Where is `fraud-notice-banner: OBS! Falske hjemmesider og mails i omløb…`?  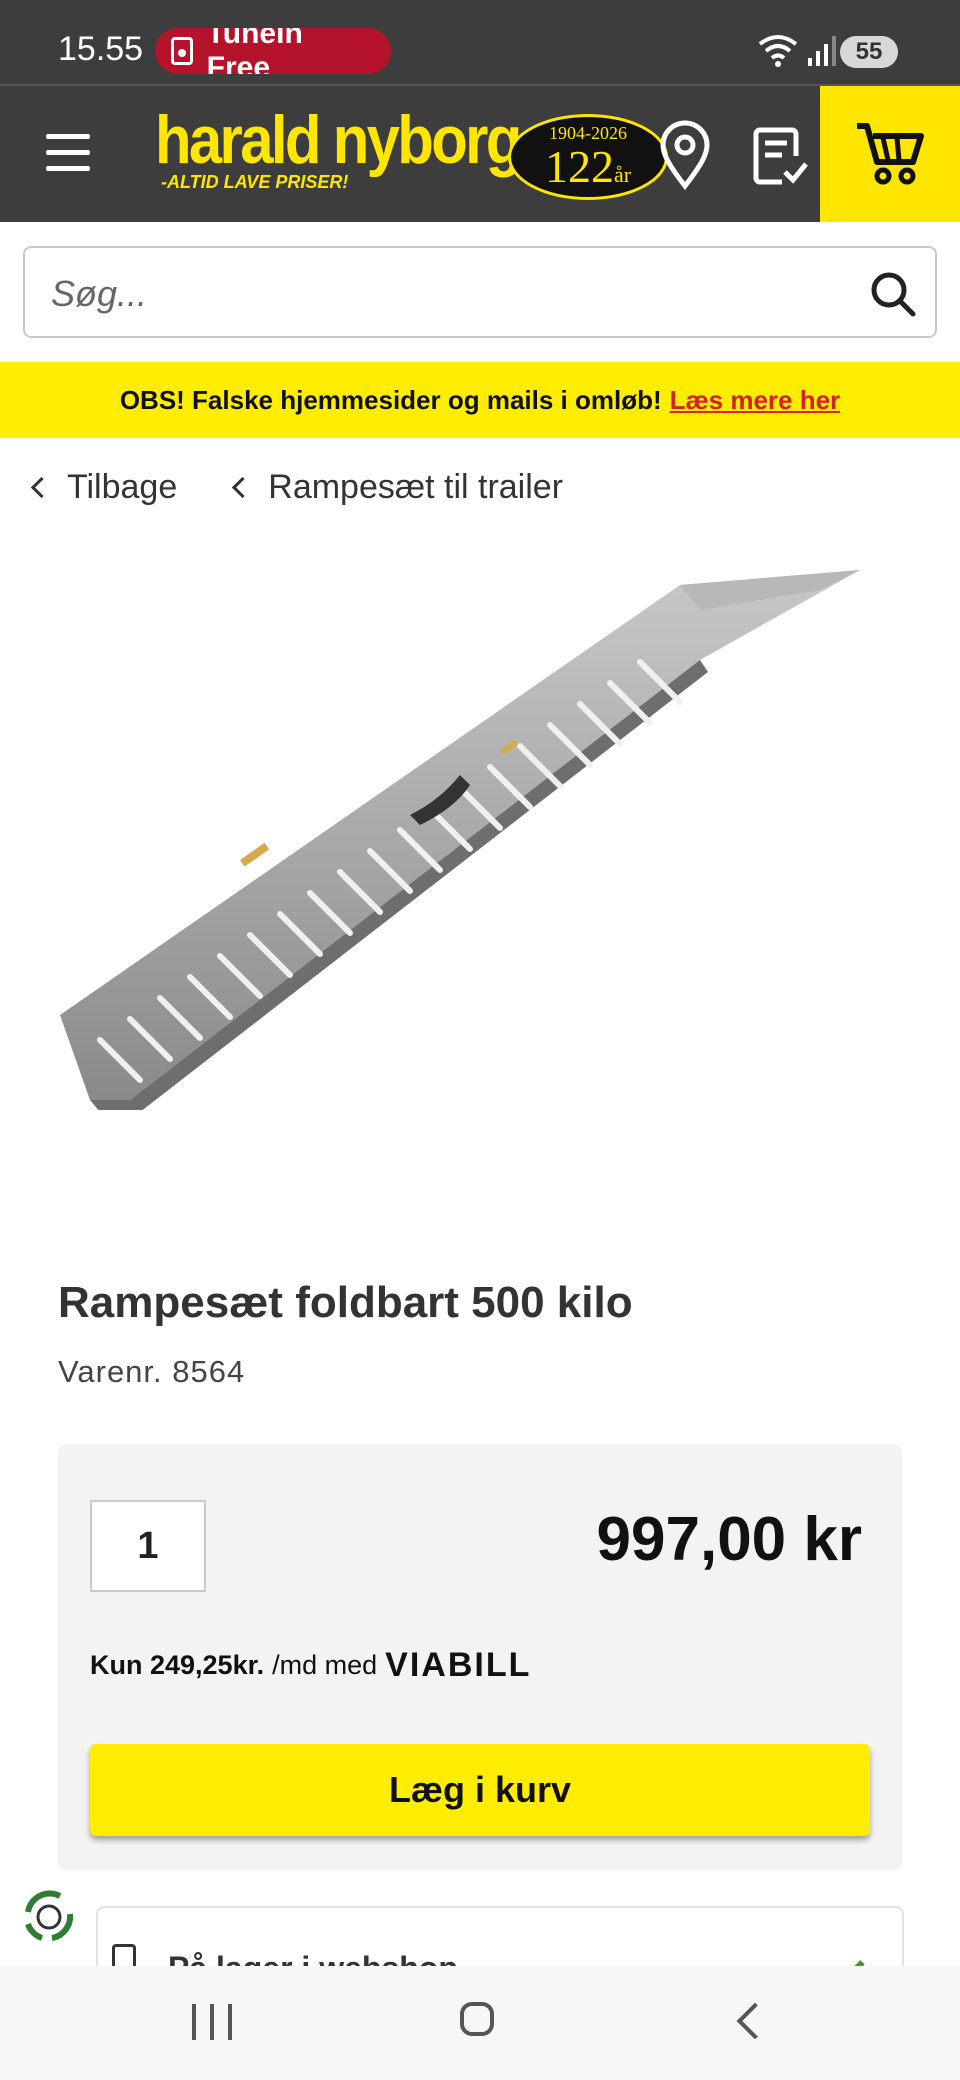
fraud-notice-banner: OBS! Falske hjemmesider og mails i omløb… is located at coordinates (480, 400).